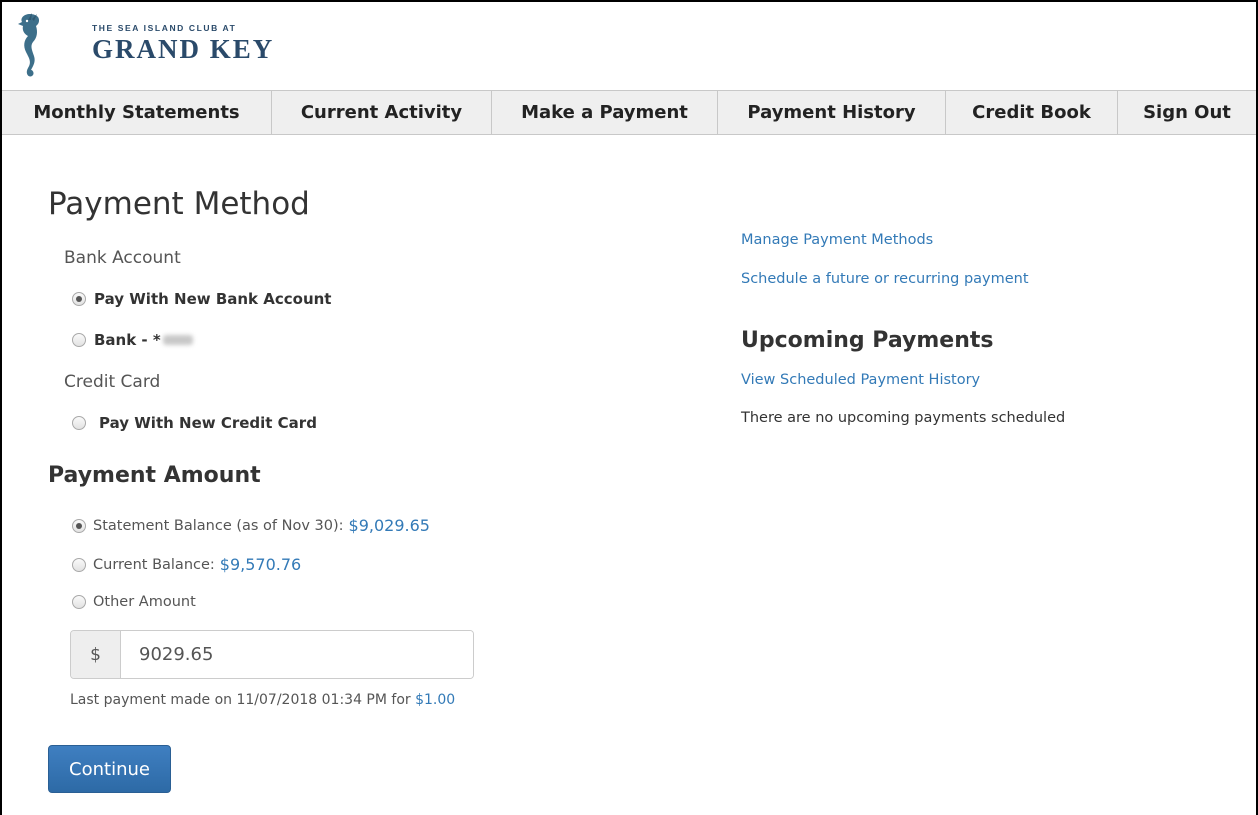  Describe the element at coordinates (297, 654) in the screenshot. I see `amount-input` at that location.